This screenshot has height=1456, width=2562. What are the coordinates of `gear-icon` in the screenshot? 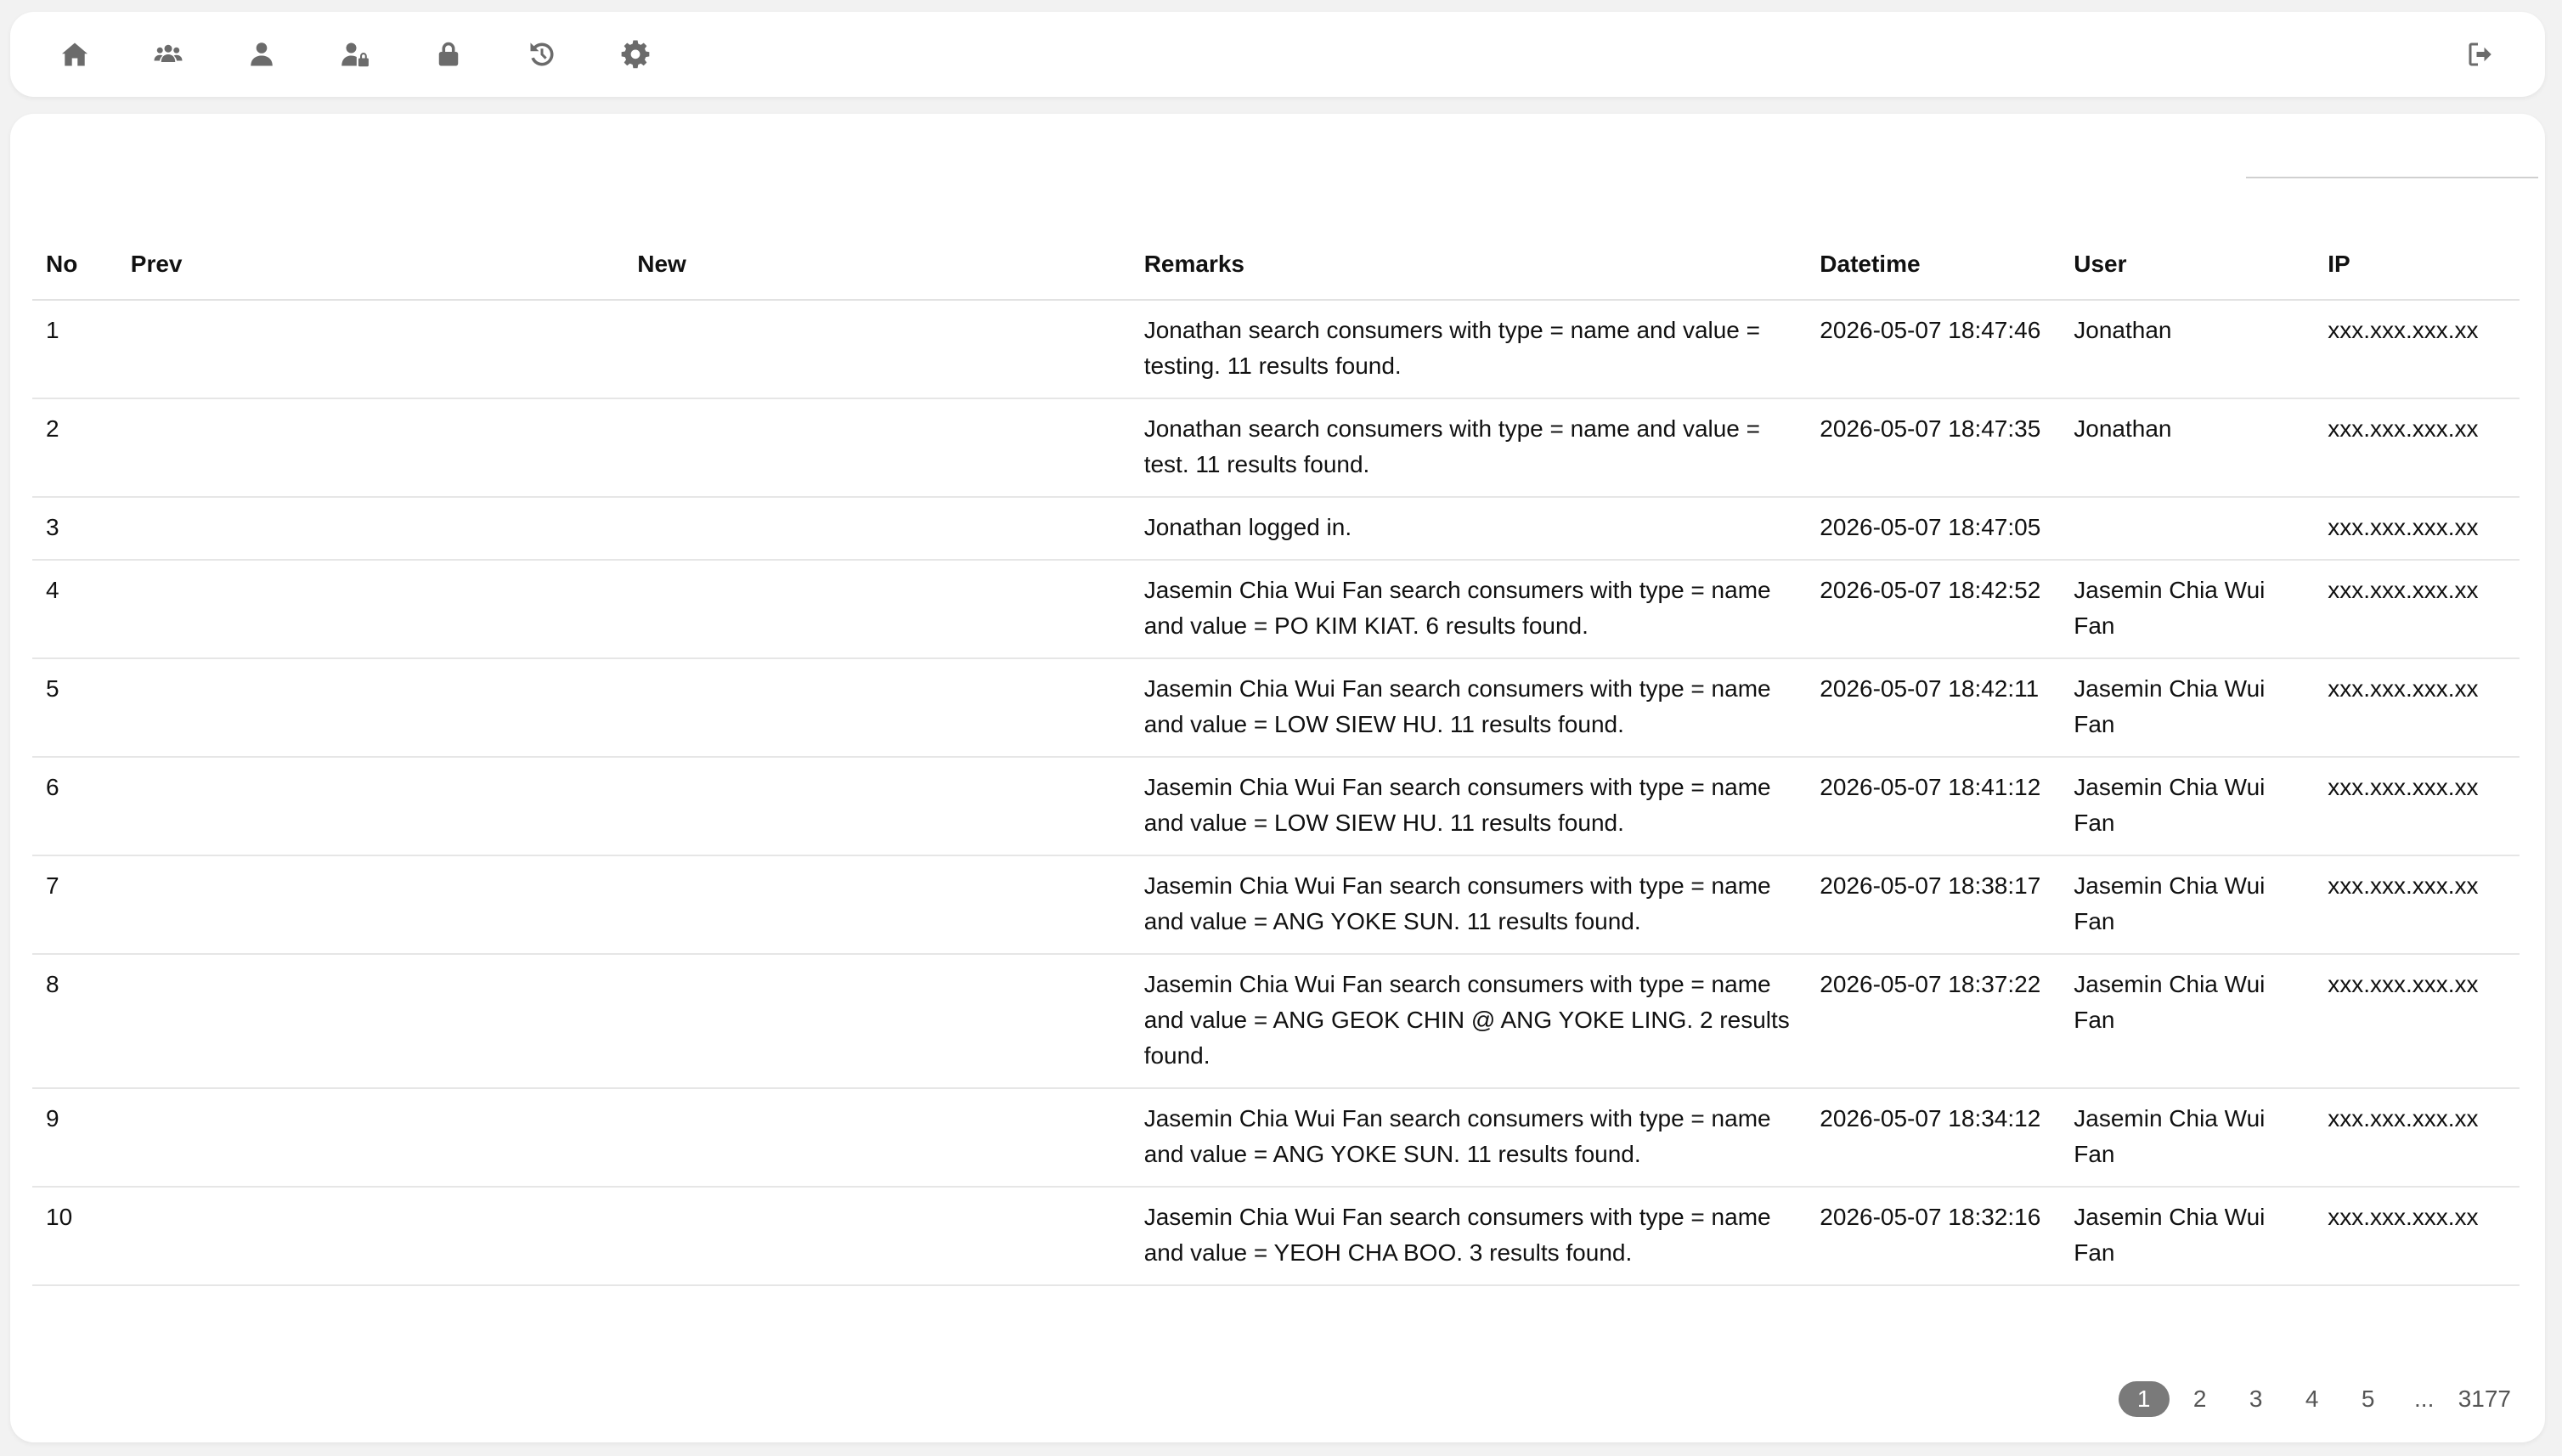 It's located at (635, 54).